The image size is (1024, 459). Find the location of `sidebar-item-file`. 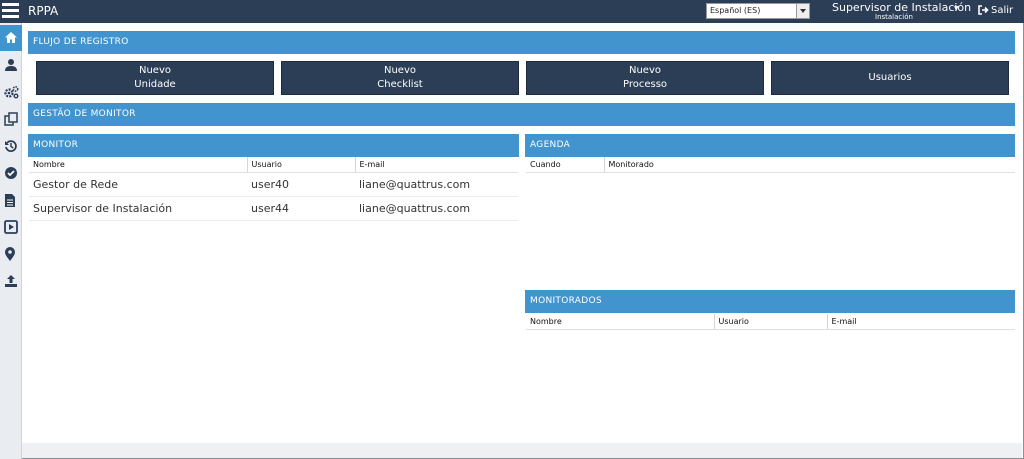

sidebar-item-file is located at coordinates (11, 200).